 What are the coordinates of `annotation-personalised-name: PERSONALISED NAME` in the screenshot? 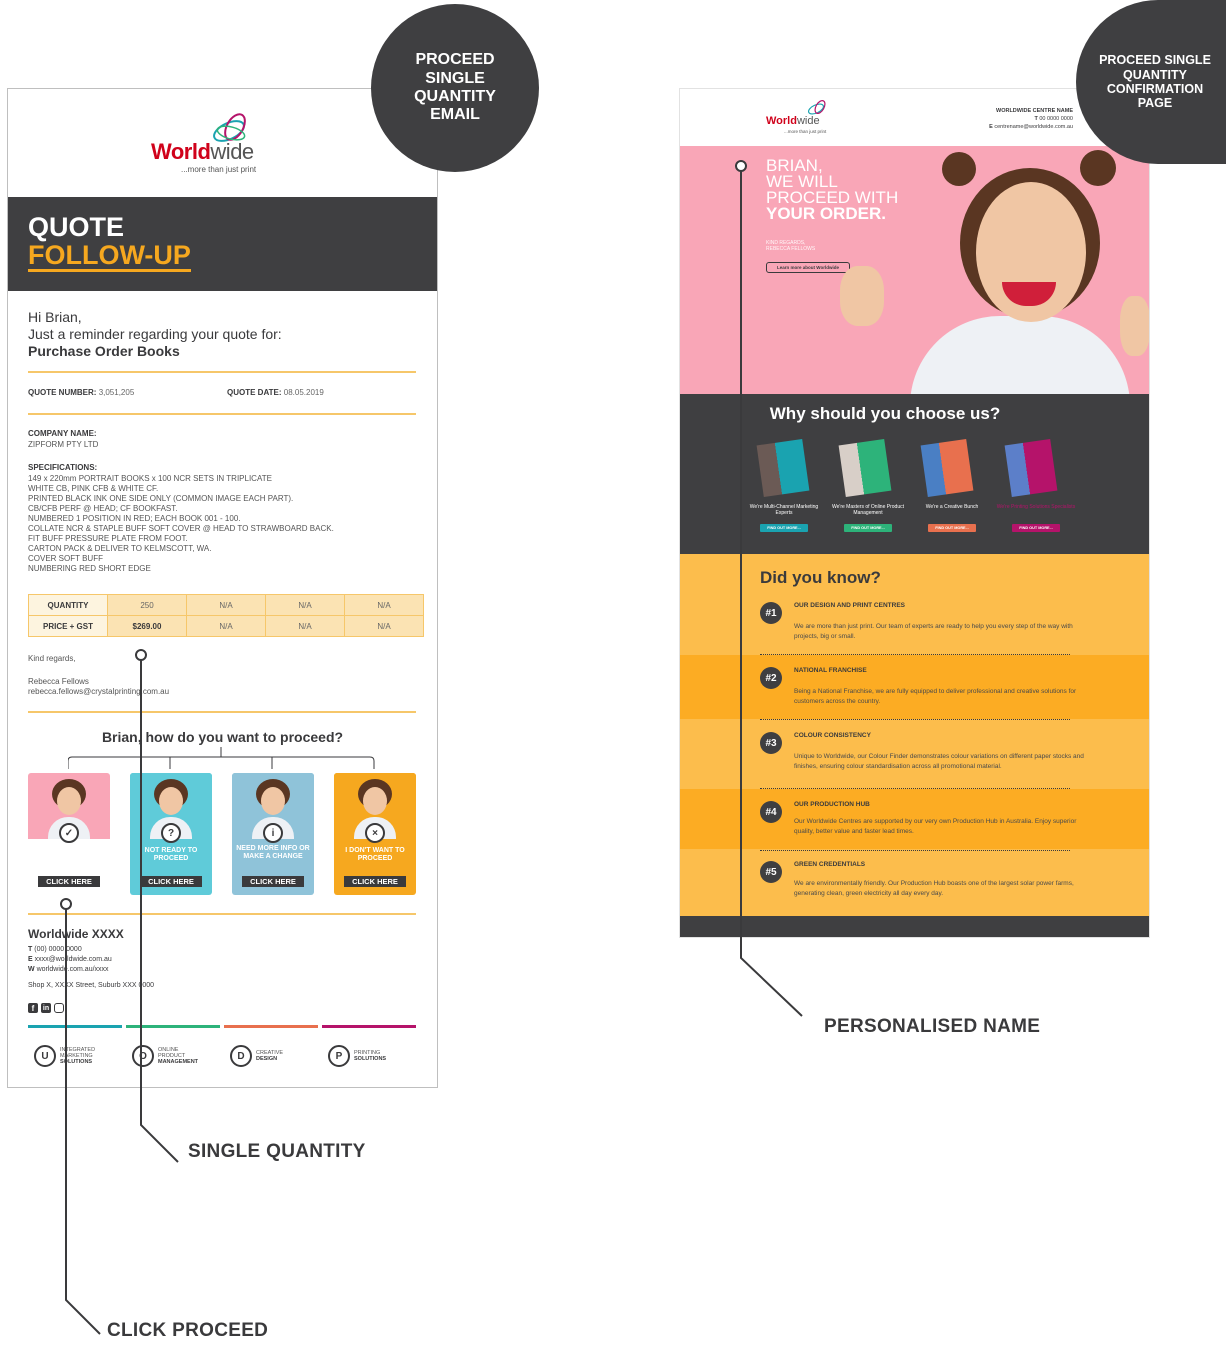 It's located at (932, 1026).